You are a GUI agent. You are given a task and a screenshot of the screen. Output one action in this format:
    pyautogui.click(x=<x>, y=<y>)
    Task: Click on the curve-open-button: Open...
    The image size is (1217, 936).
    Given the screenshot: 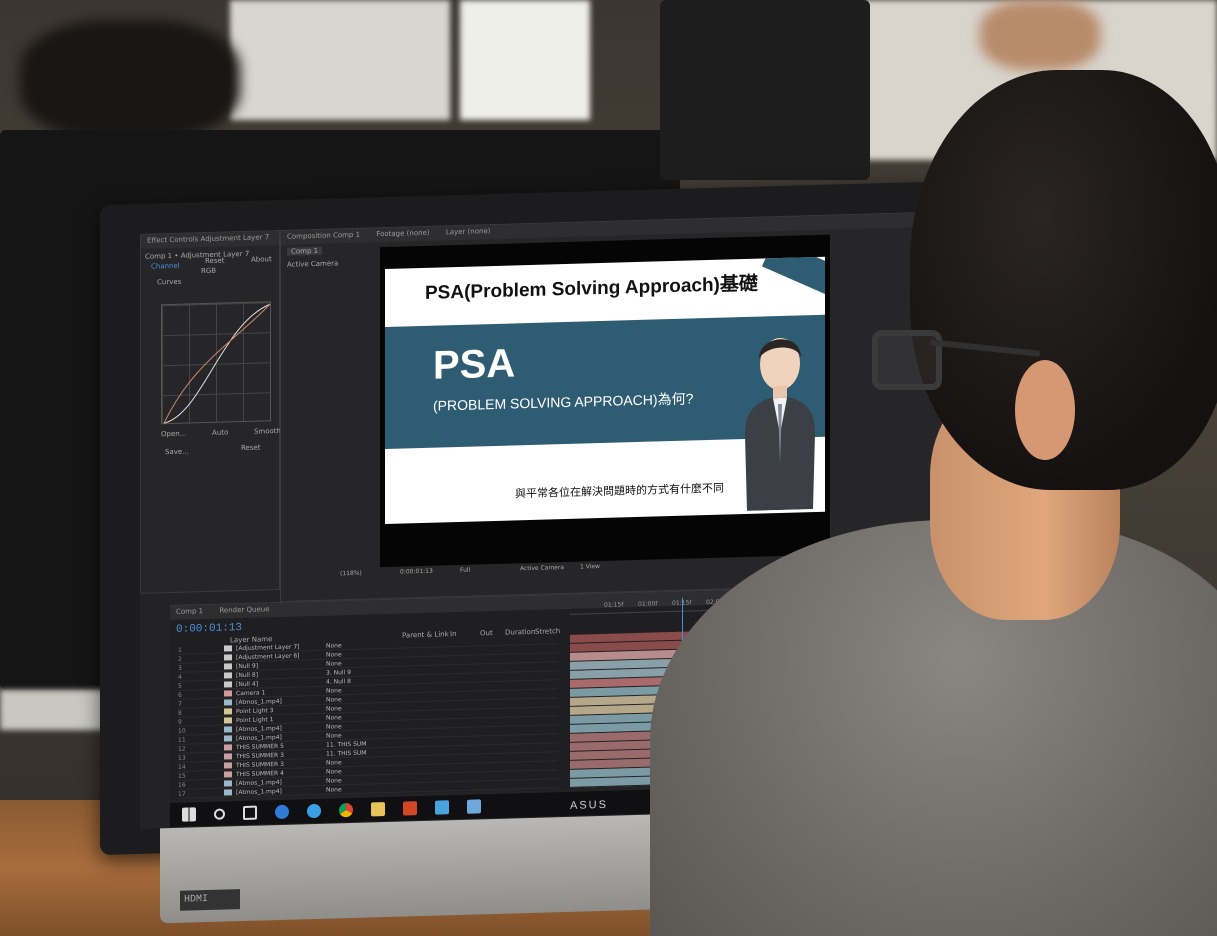 What is the action you would take?
    pyautogui.click(x=173, y=434)
    